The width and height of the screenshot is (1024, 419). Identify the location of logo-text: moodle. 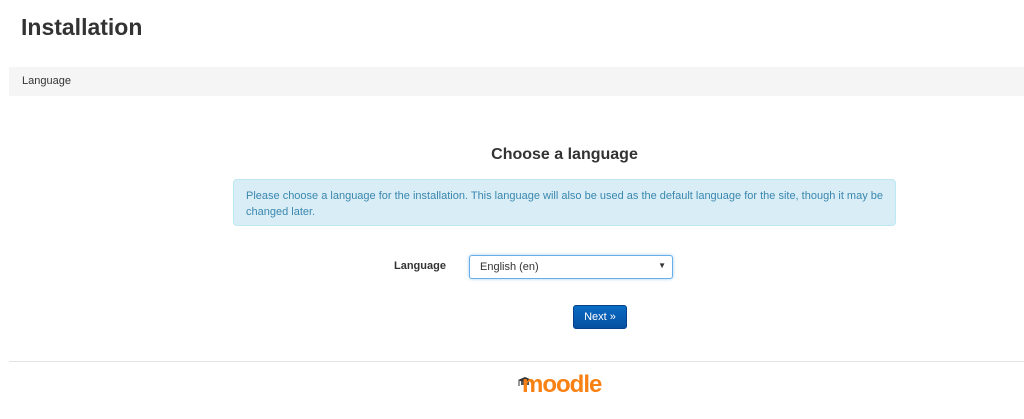
(562, 384).